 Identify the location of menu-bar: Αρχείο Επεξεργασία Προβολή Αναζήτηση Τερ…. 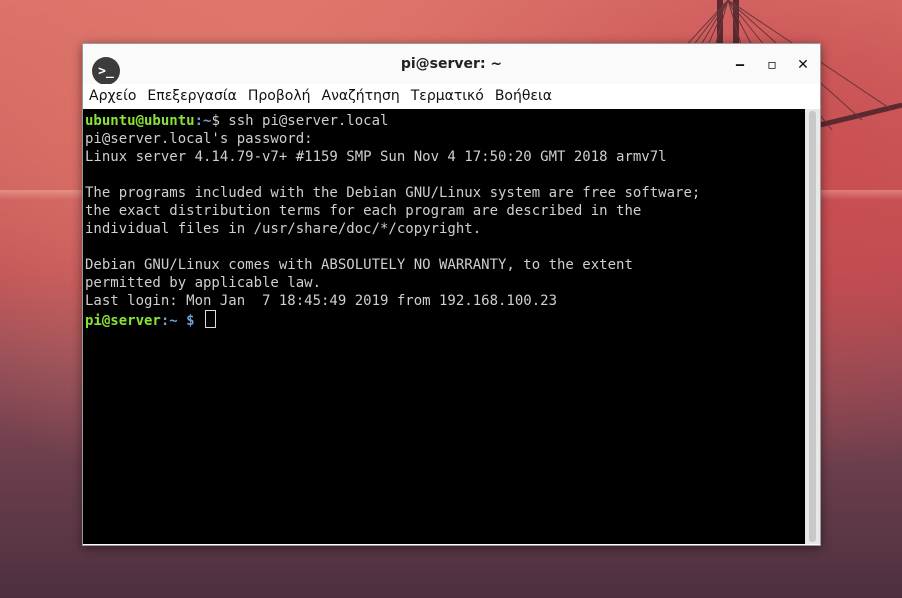
(451, 96).